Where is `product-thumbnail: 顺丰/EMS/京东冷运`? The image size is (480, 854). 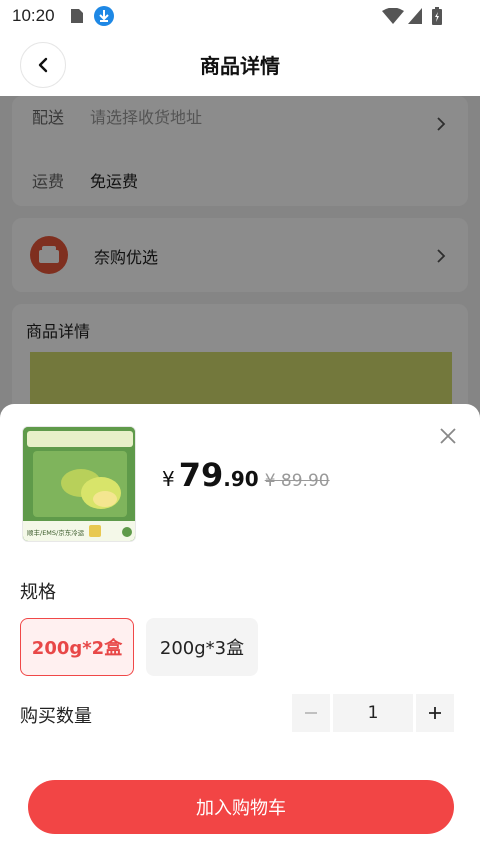
product-thumbnail: 顺丰/EMS/京东冷运 is located at coordinates (79, 484).